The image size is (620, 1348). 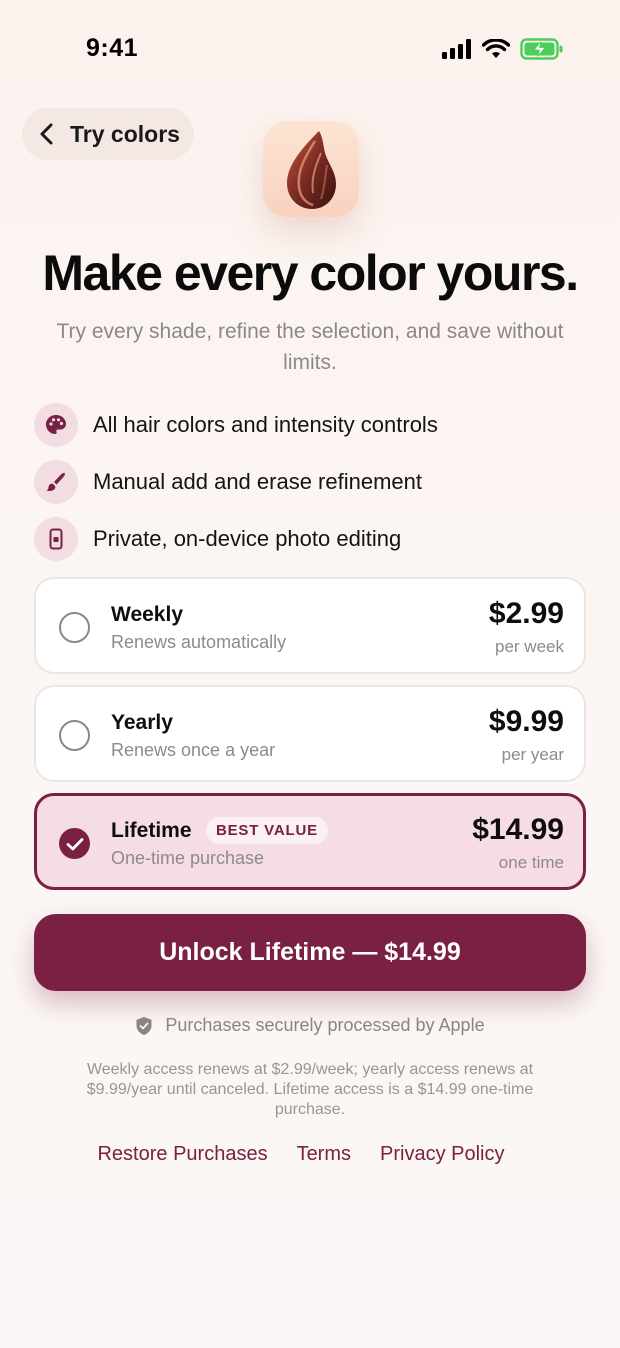 I want to click on feature-item: Private, on-device photo editing, so click(x=310, y=538).